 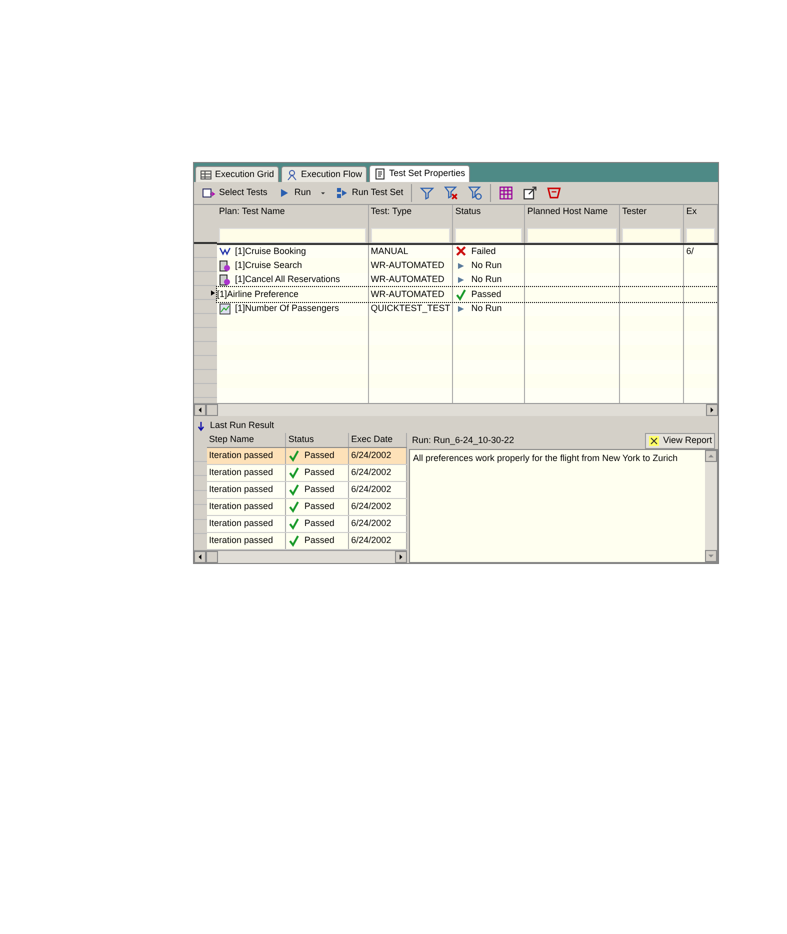 What do you see at coordinates (201, 426) in the screenshot?
I see `down-arrow-icon` at bounding box center [201, 426].